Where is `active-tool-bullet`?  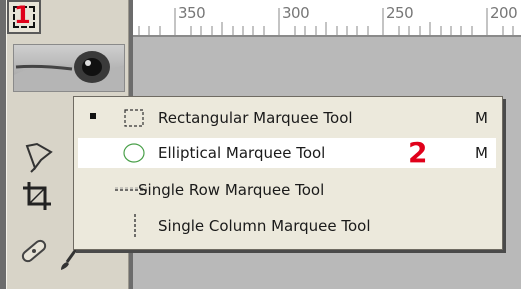
active-tool-bullet is located at coordinates (93, 116).